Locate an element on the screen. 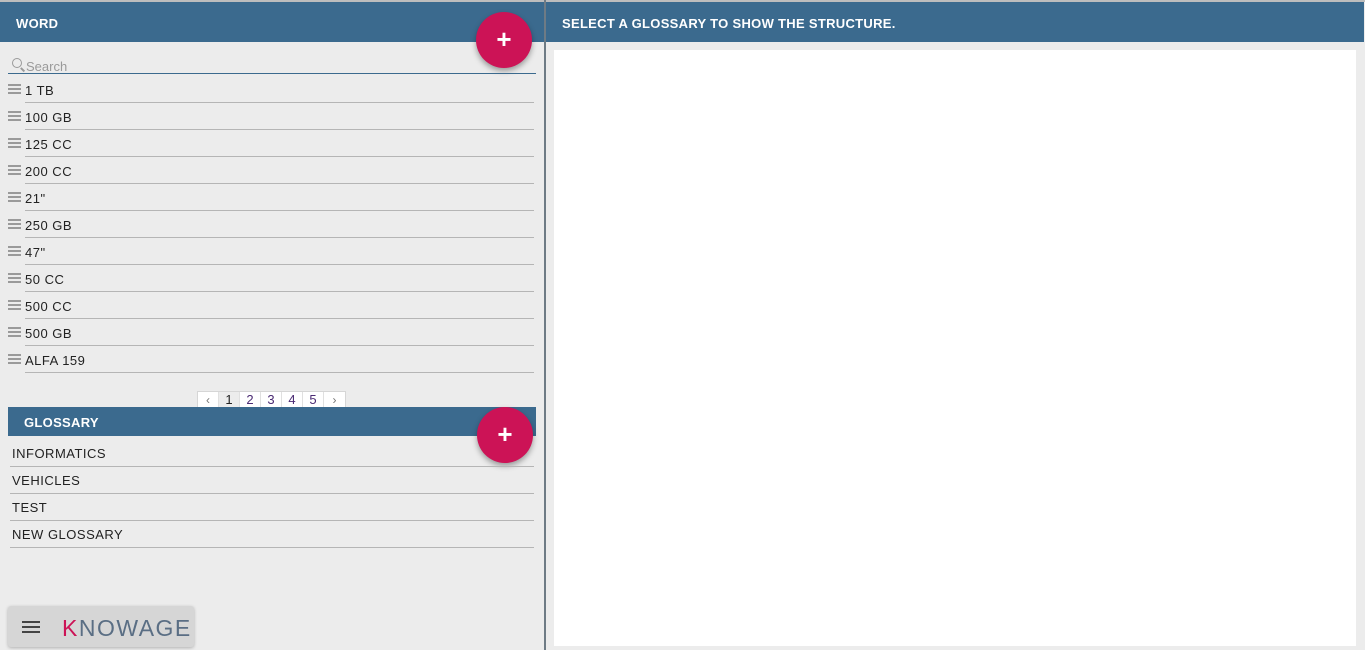 The height and width of the screenshot is (650, 1365). glossary-title: GLOSSARY is located at coordinates (61, 422).